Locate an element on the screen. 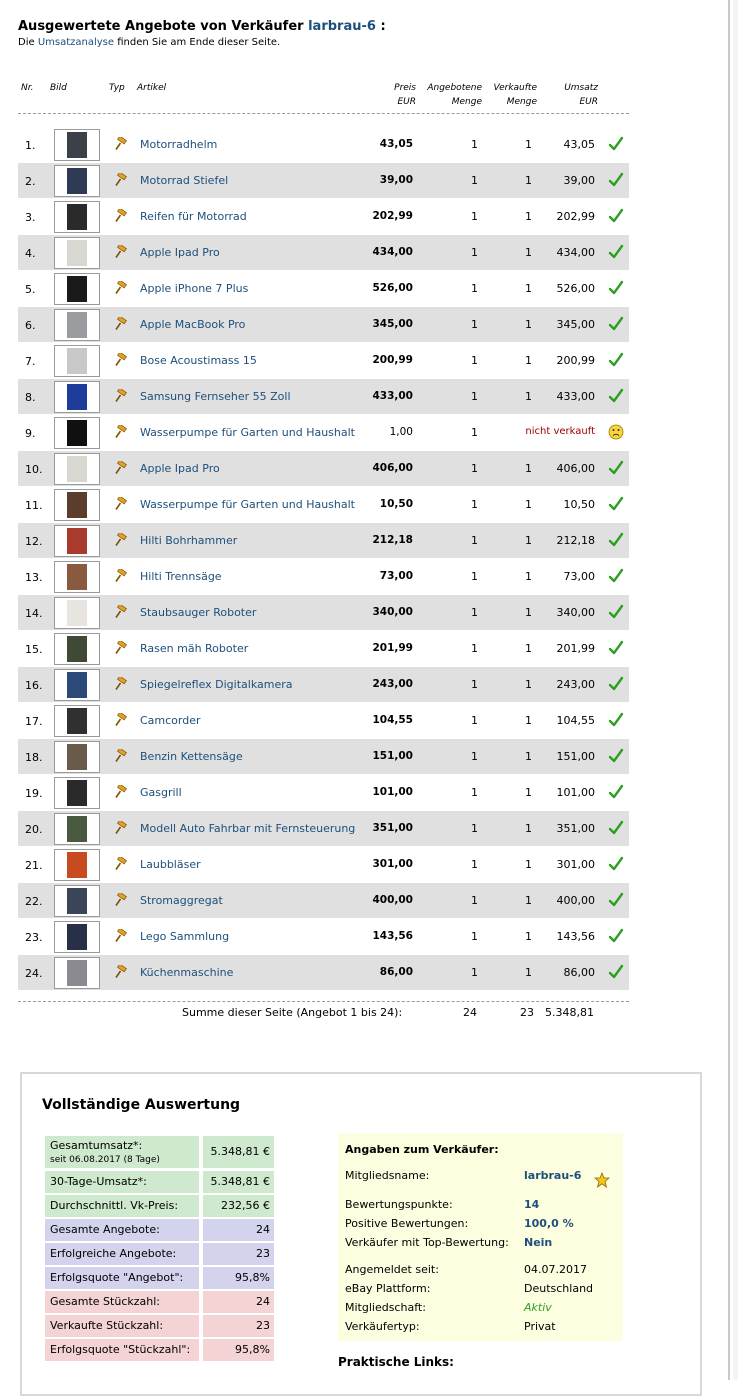 The image size is (738, 1396). table-row: 1. Motorradhelm 43,05 1 1 43,05 is located at coordinates (323, 144).